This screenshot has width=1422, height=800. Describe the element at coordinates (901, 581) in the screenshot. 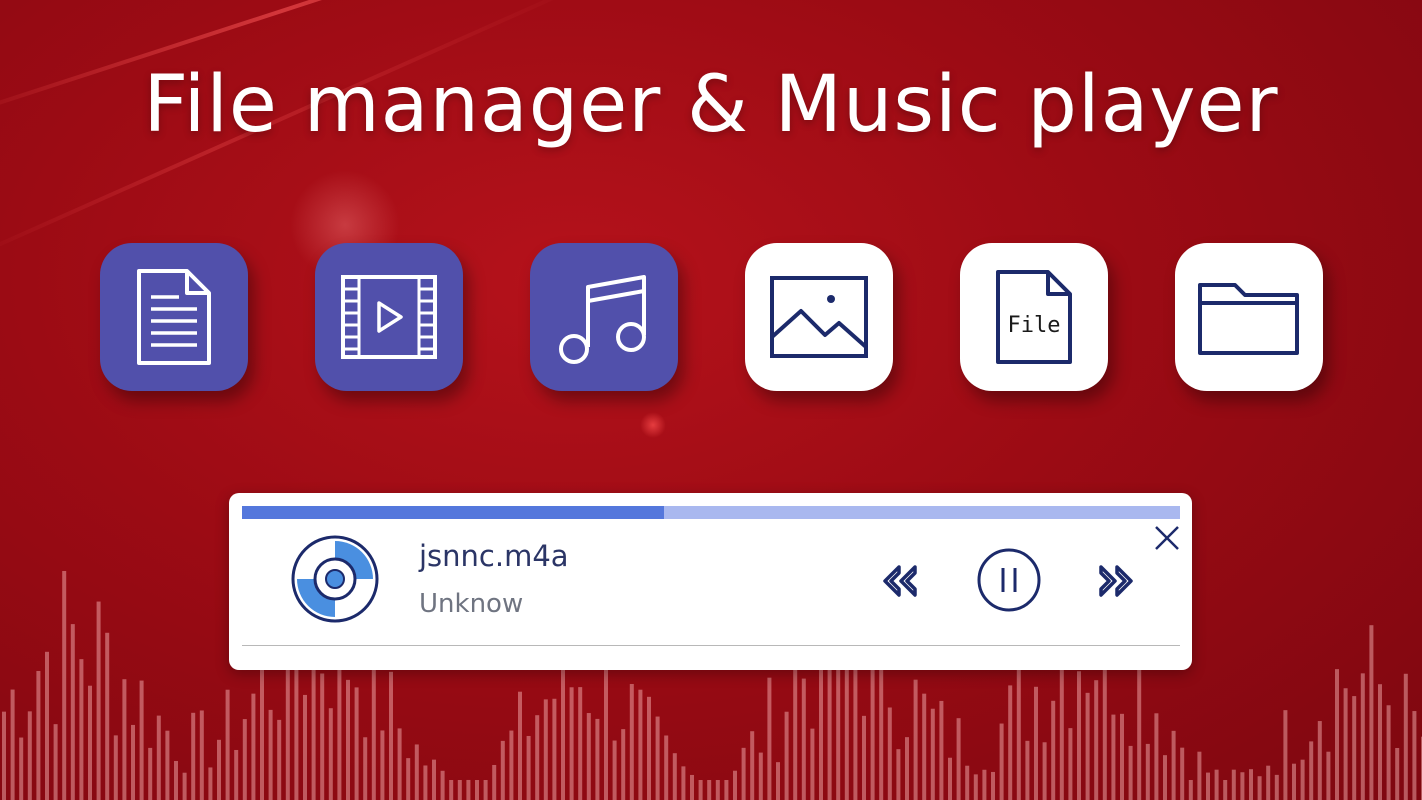

I see `rewind-icon` at that location.